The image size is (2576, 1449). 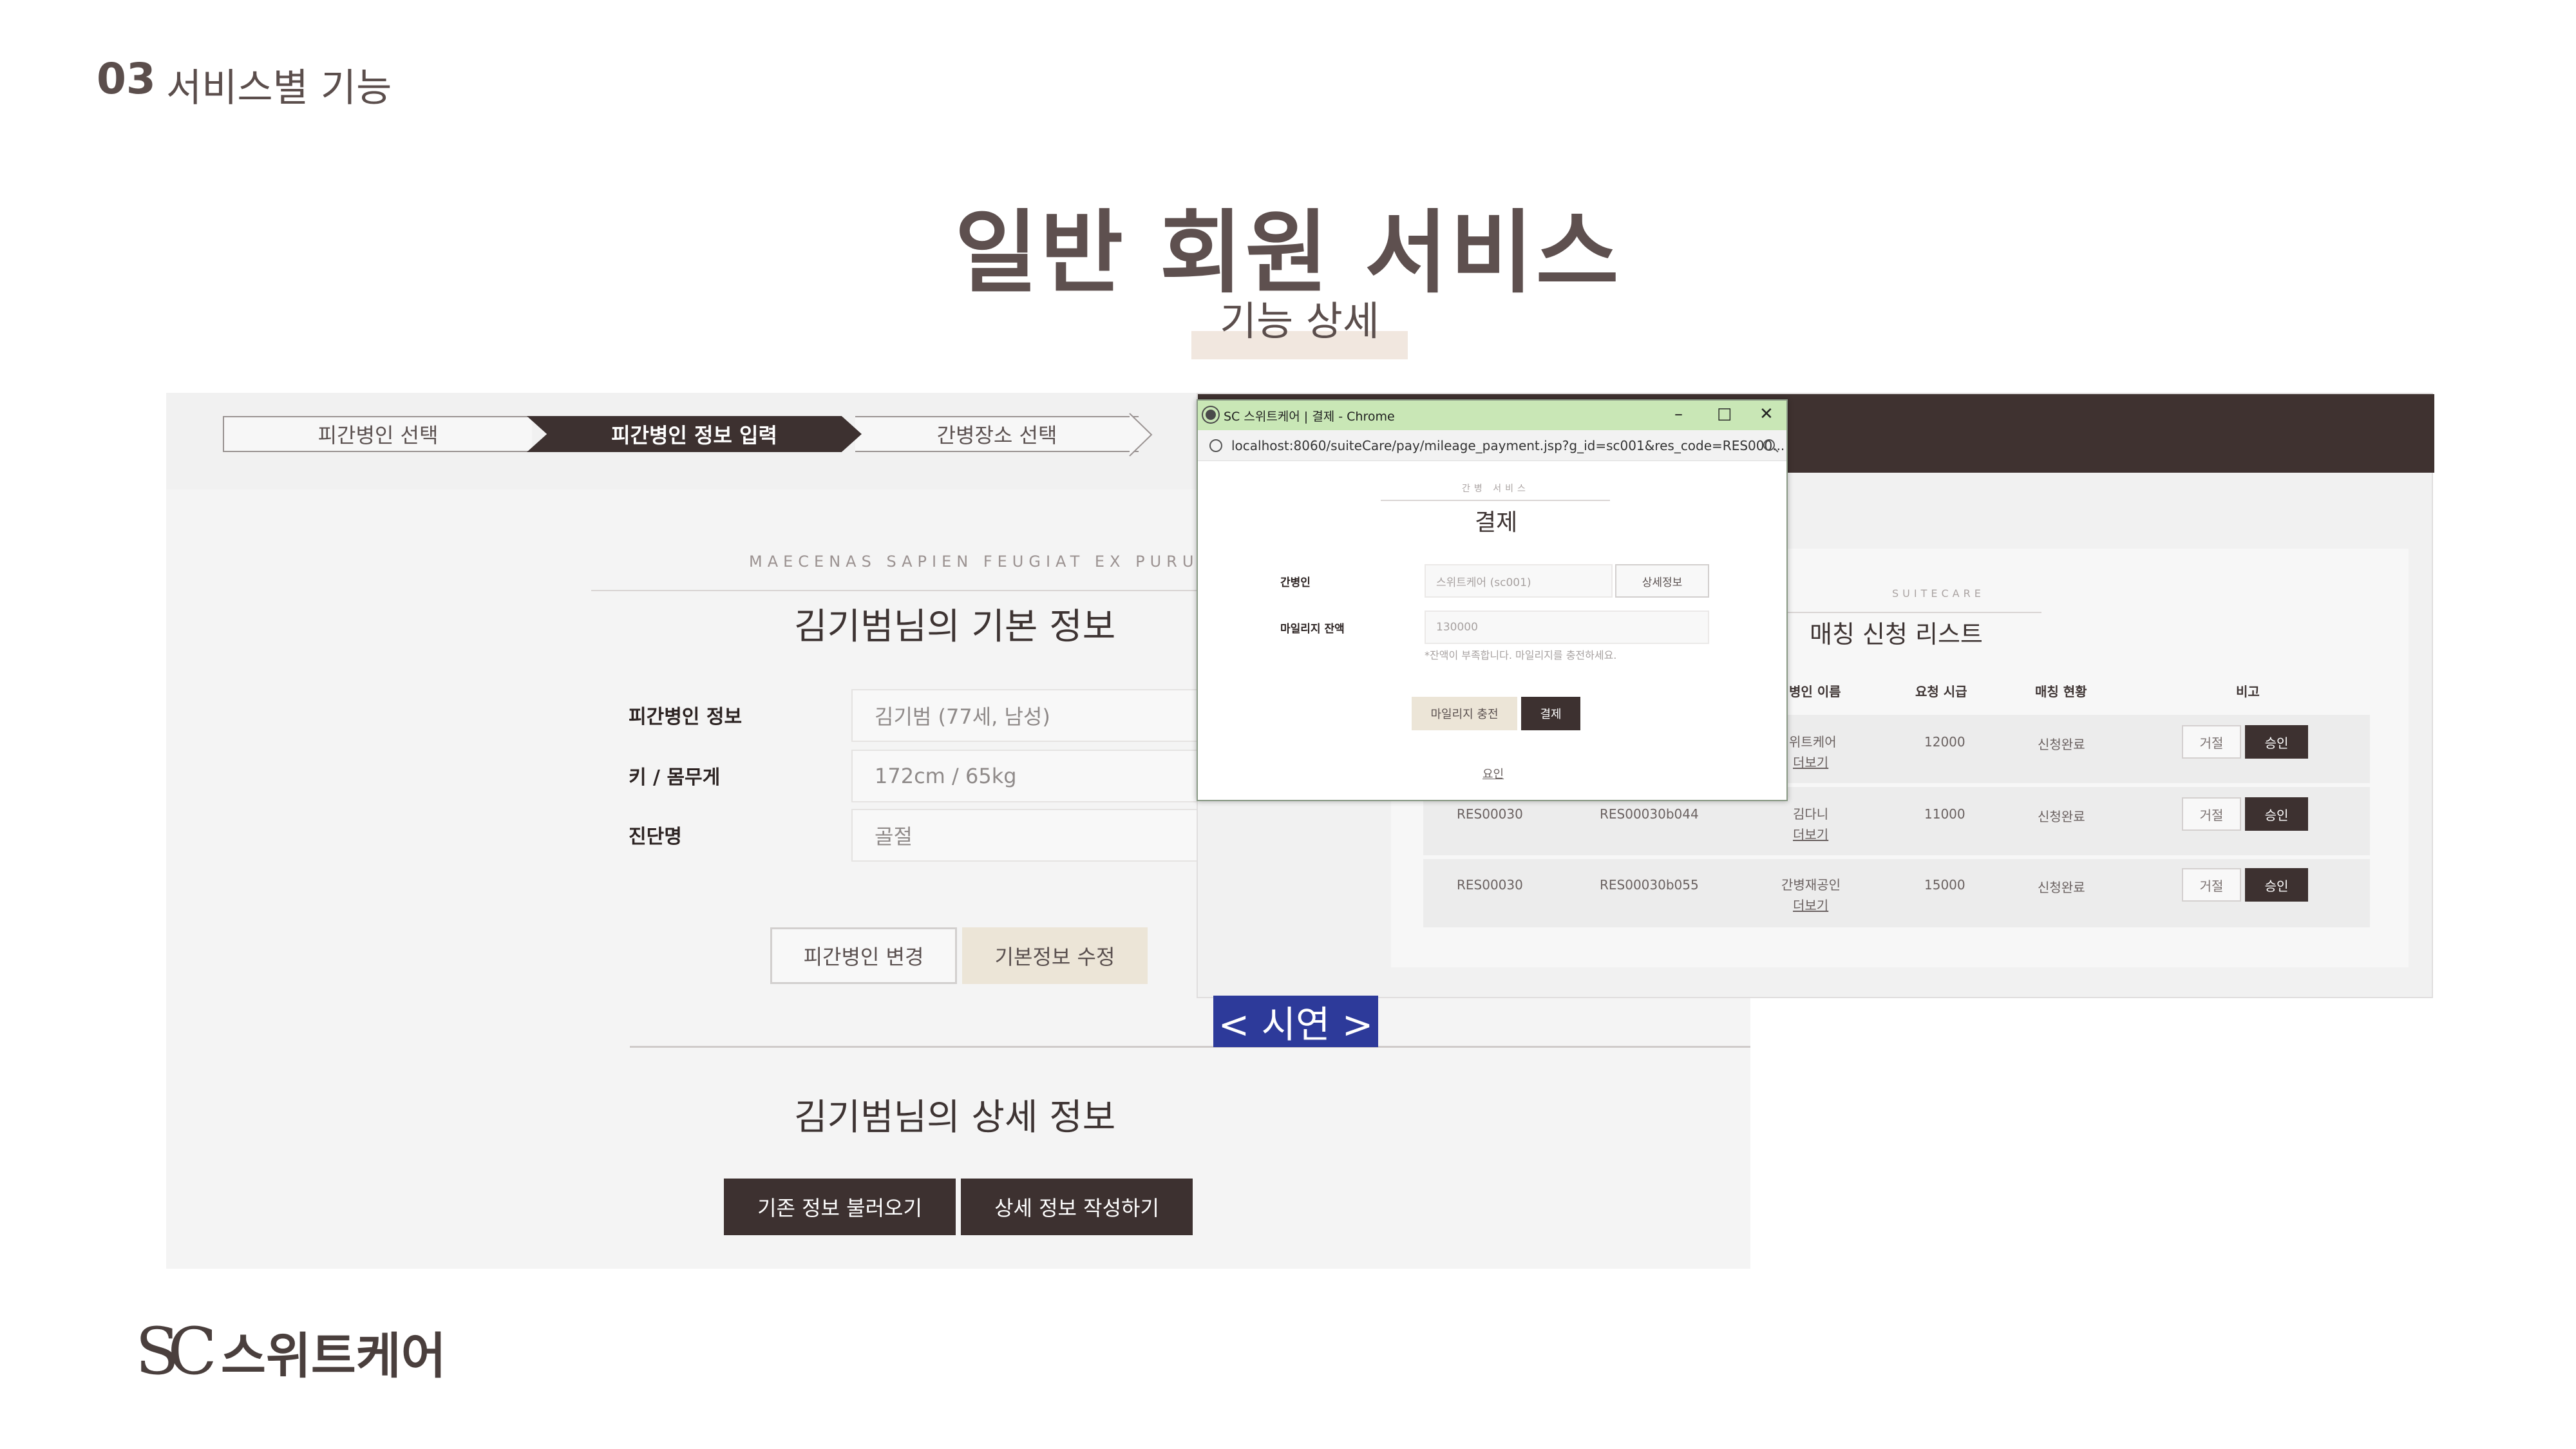 I want to click on step-progress-bar: 피간병인 선택 간병장소 선택 피간병인 정보 입력, so click(x=682, y=441).